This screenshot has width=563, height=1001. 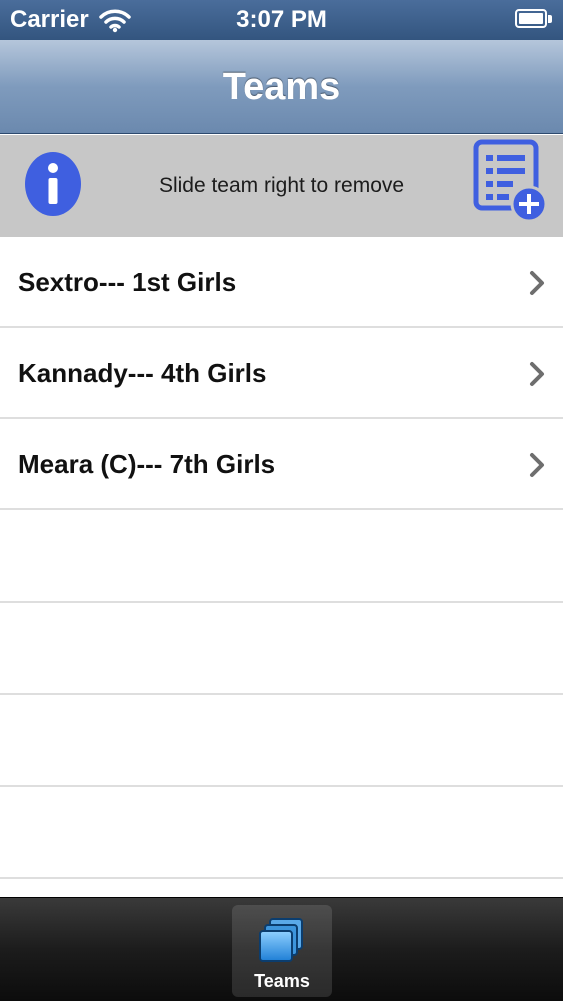 What do you see at coordinates (49, 19) in the screenshot?
I see `carrier-label: Carrier` at bounding box center [49, 19].